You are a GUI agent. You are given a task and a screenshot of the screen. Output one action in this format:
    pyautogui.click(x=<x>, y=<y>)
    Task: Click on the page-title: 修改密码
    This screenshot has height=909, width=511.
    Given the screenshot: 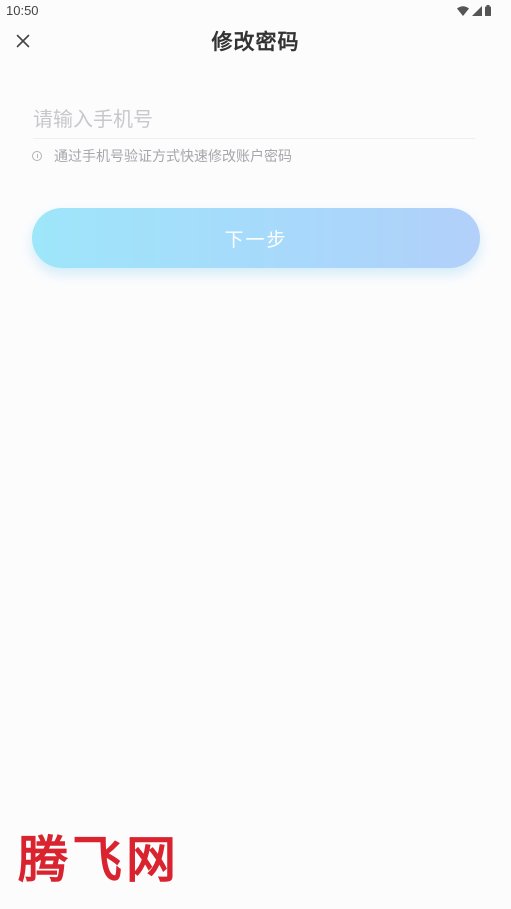 What is the action you would take?
    pyautogui.click(x=255, y=42)
    